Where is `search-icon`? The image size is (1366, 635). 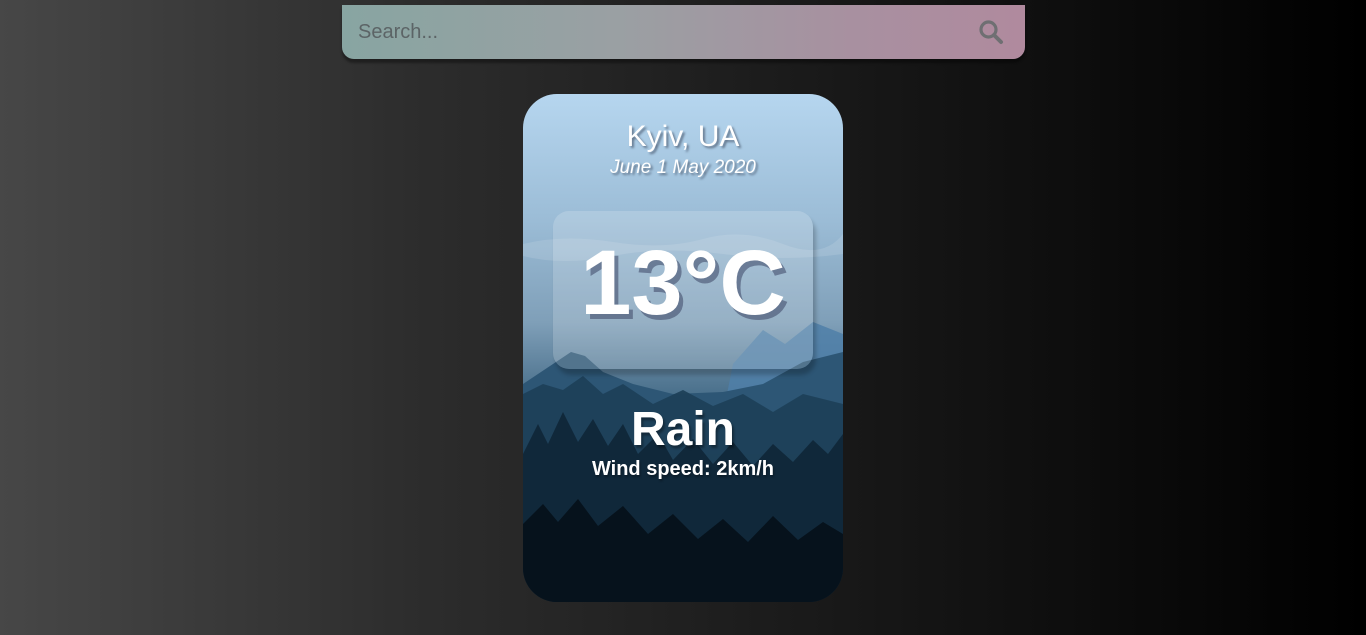
search-icon is located at coordinates (991, 32).